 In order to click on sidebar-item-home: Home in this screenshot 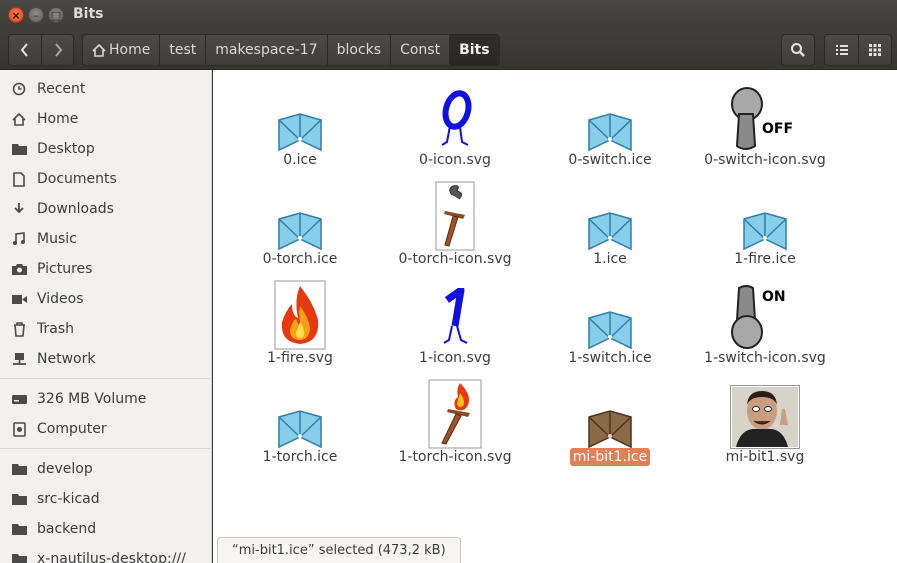, I will do `click(105, 119)`.